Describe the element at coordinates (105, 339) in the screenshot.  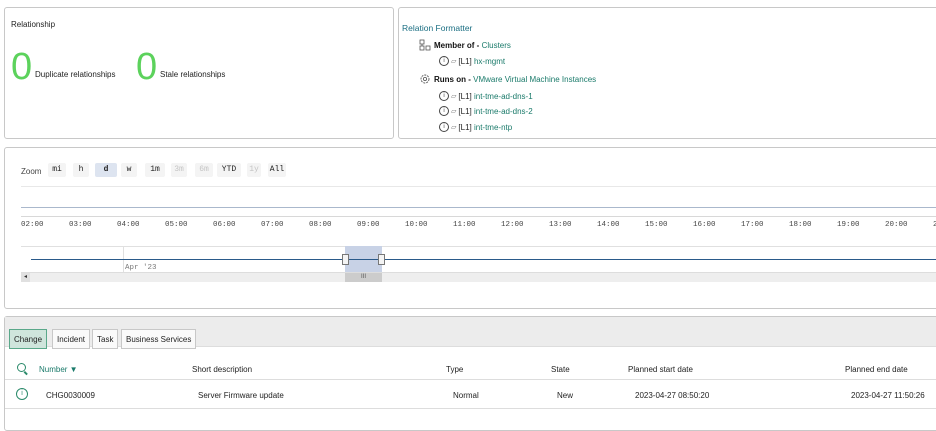
I see `tab-task: Task` at that location.